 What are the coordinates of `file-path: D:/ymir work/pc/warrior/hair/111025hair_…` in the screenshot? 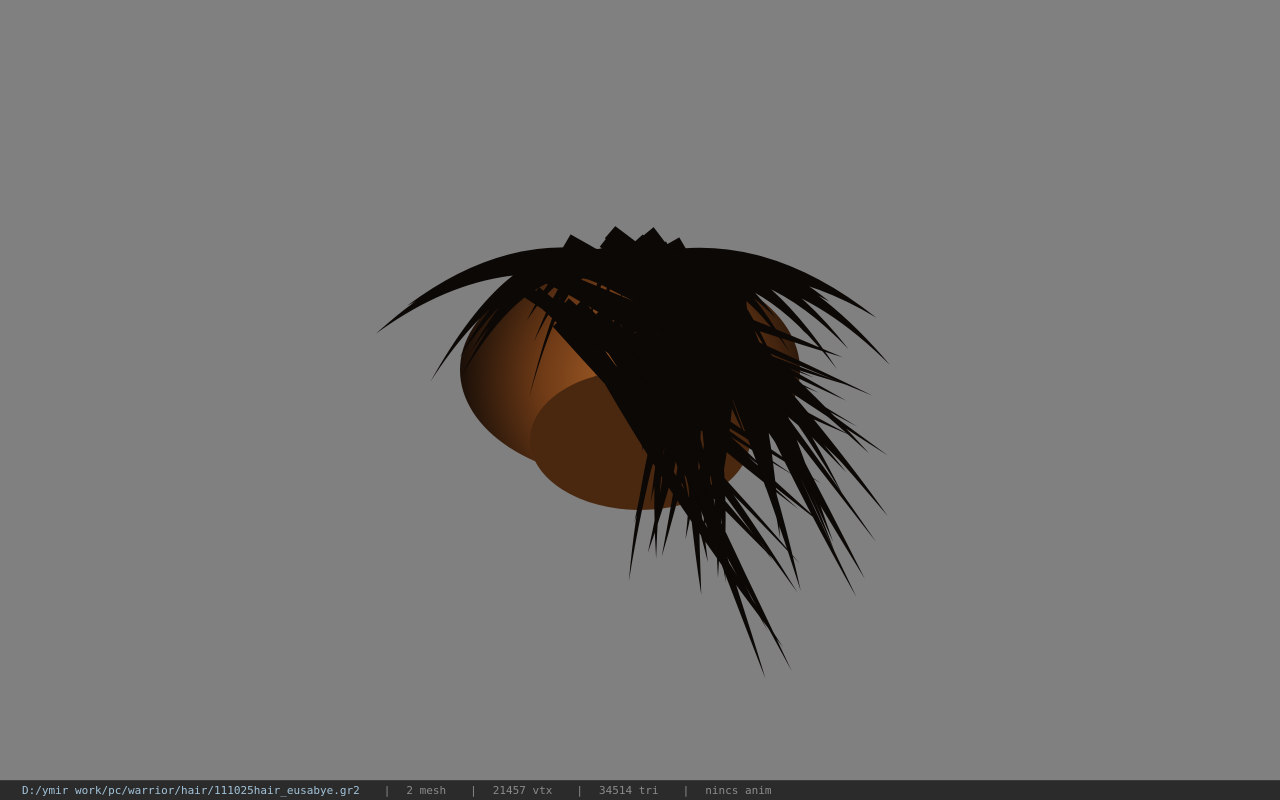 It's located at (191, 790).